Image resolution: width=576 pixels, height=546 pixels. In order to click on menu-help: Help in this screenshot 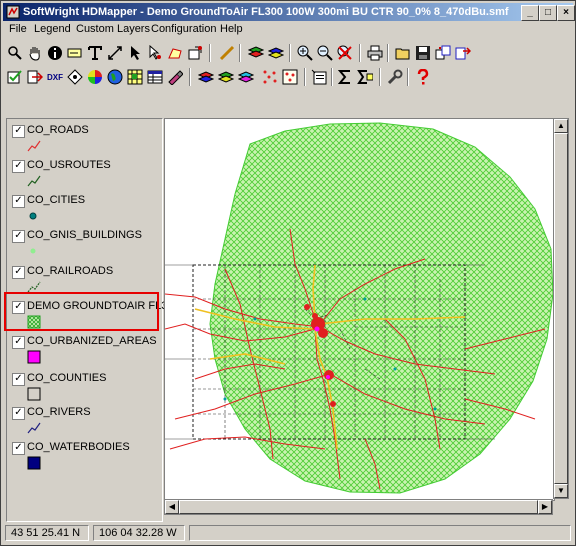, I will do `click(231, 29)`.